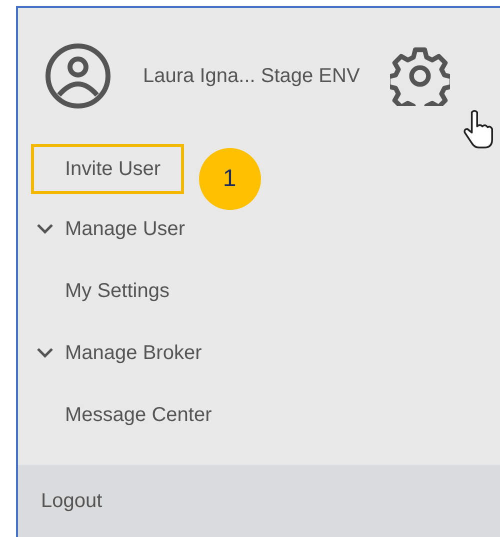 The image size is (500, 537). I want to click on hand-cursor-icon, so click(478, 129).